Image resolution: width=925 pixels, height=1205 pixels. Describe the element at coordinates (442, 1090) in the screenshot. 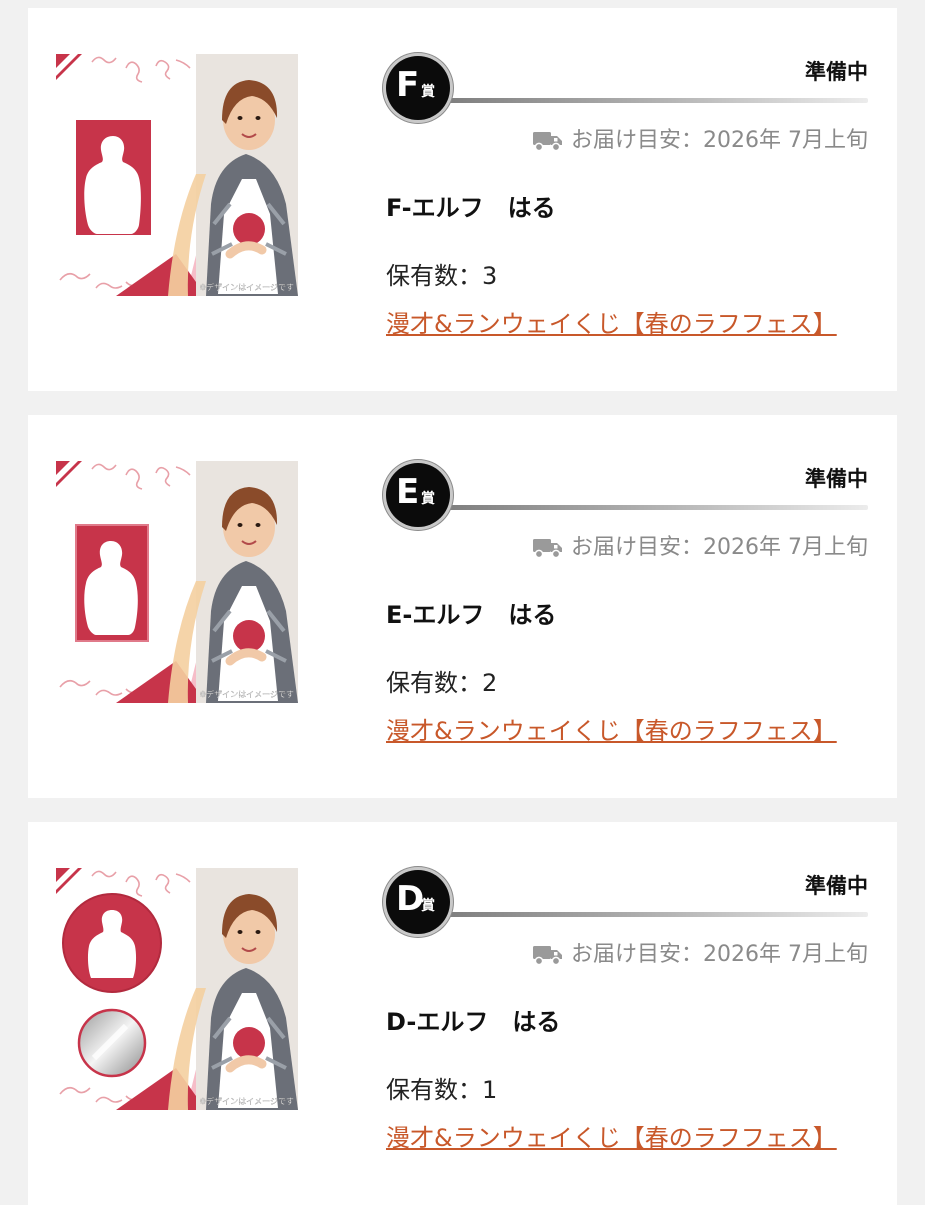

I see `owned-count: 保有数：1` at that location.